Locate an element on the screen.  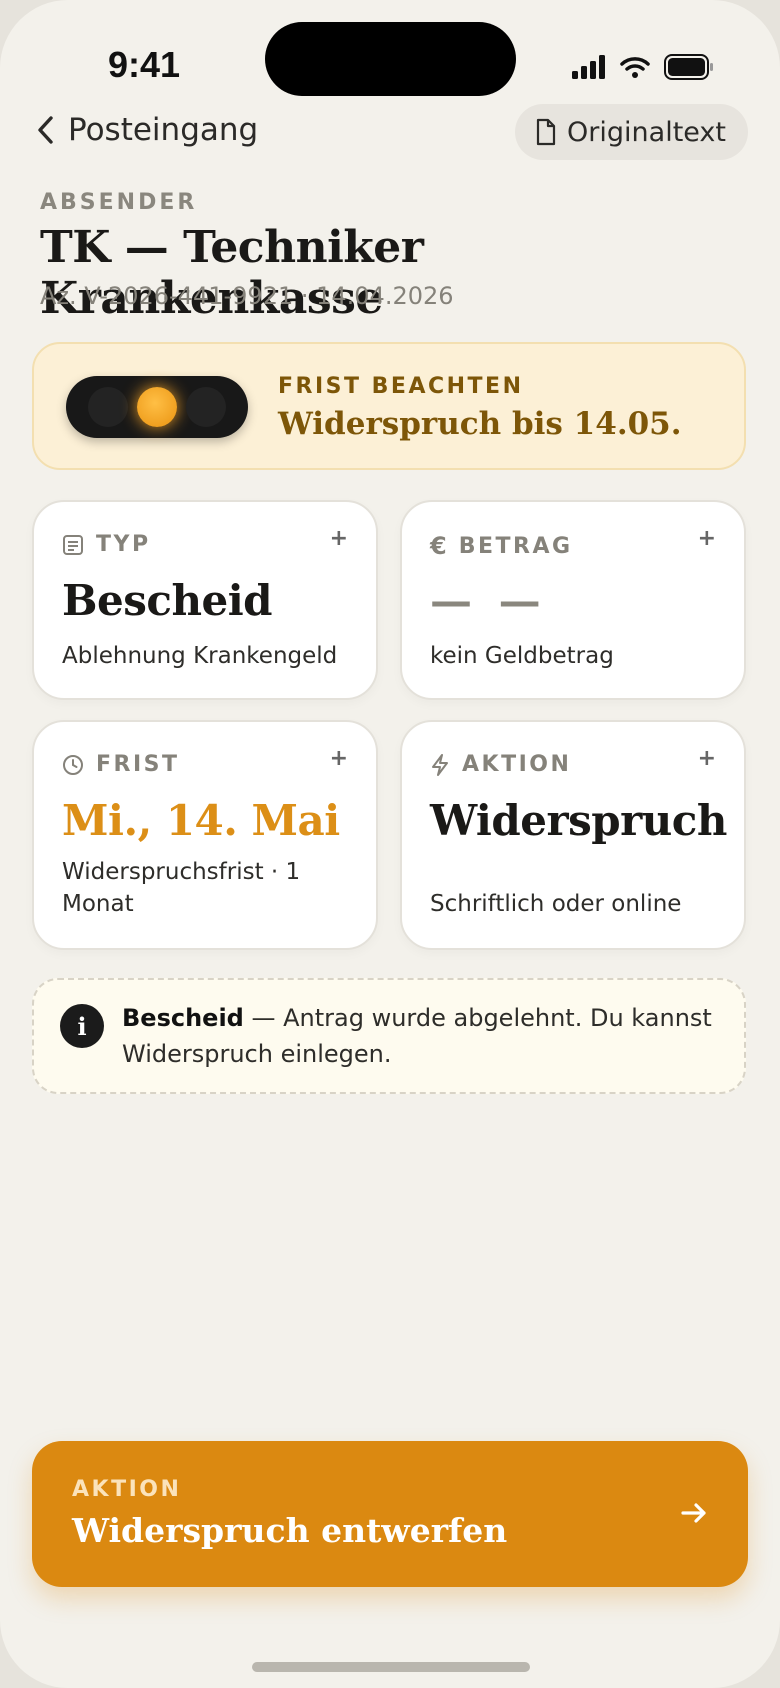
card-typ-header: TYP is located at coordinates (106, 544).